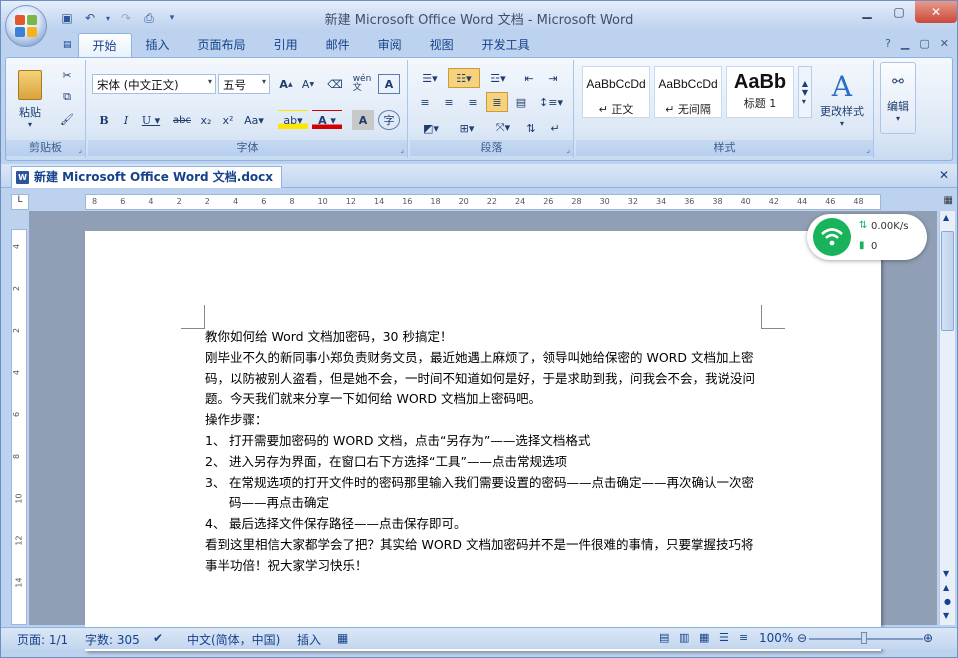  What do you see at coordinates (947, 418) in the screenshot?
I see `vertical-scrollbar: ▲ ▼ ▲ ● ▼` at bounding box center [947, 418].